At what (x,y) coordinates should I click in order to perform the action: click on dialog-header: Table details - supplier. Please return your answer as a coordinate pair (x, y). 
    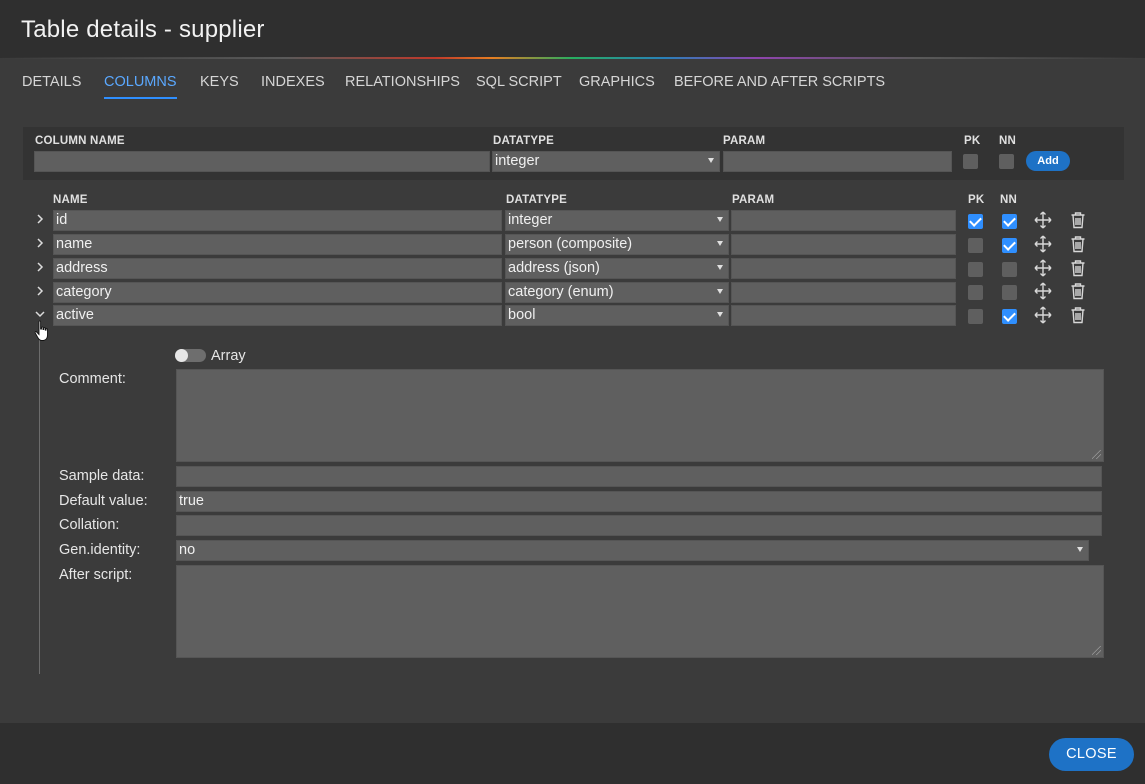
    Looking at the image, I should click on (572, 29).